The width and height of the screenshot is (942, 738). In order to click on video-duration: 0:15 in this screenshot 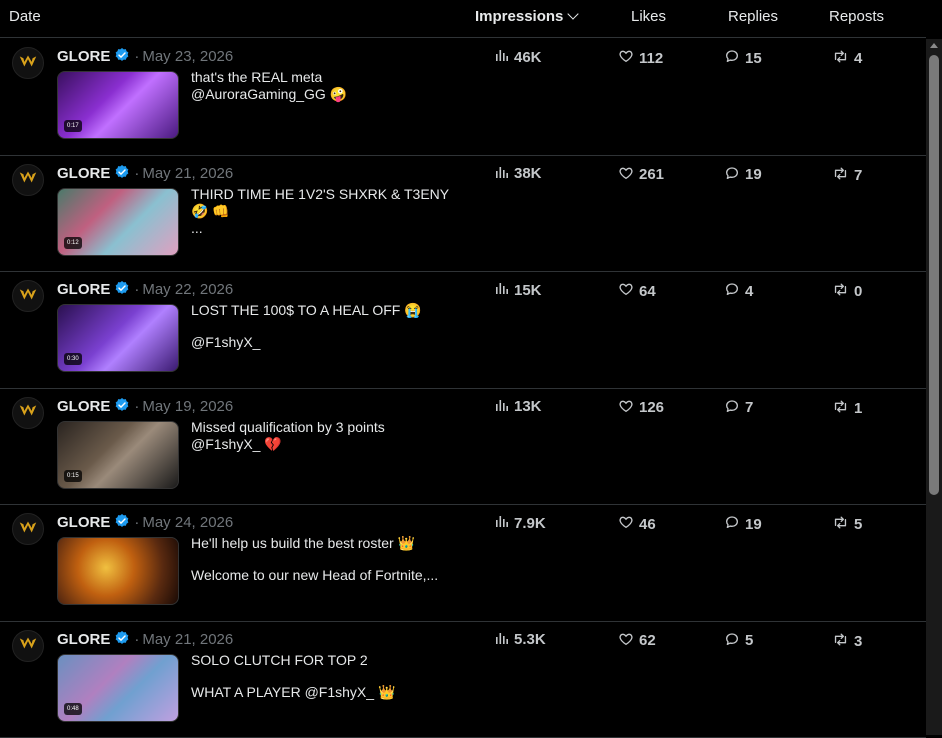, I will do `click(73, 476)`.